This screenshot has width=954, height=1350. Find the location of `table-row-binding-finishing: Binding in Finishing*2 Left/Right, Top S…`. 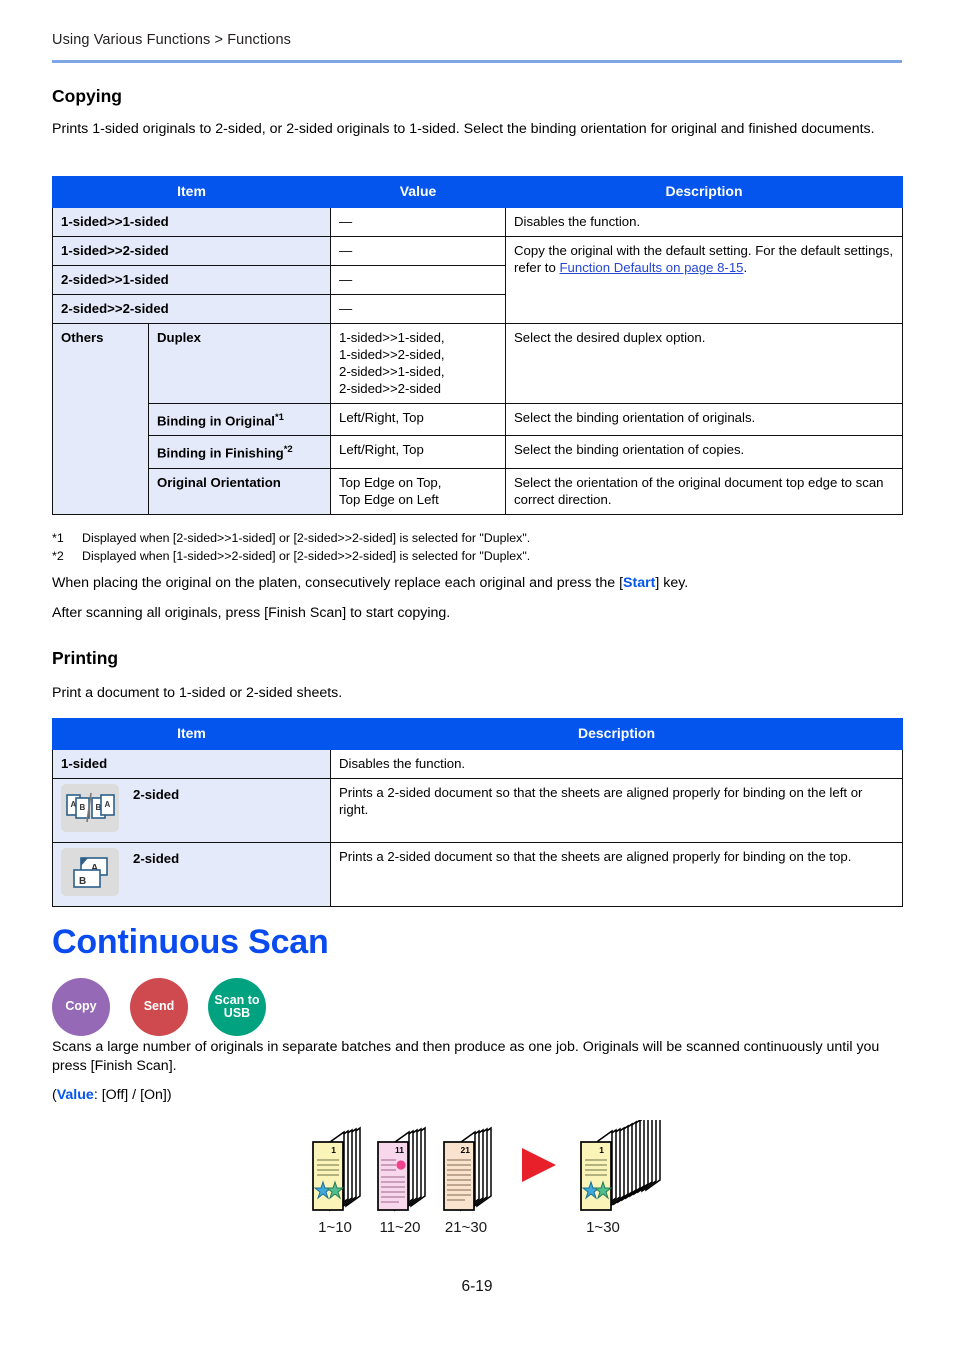

table-row-binding-finishing: Binding in Finishing*2 Left/Right, Top S… is located at coordinates (478, 452).